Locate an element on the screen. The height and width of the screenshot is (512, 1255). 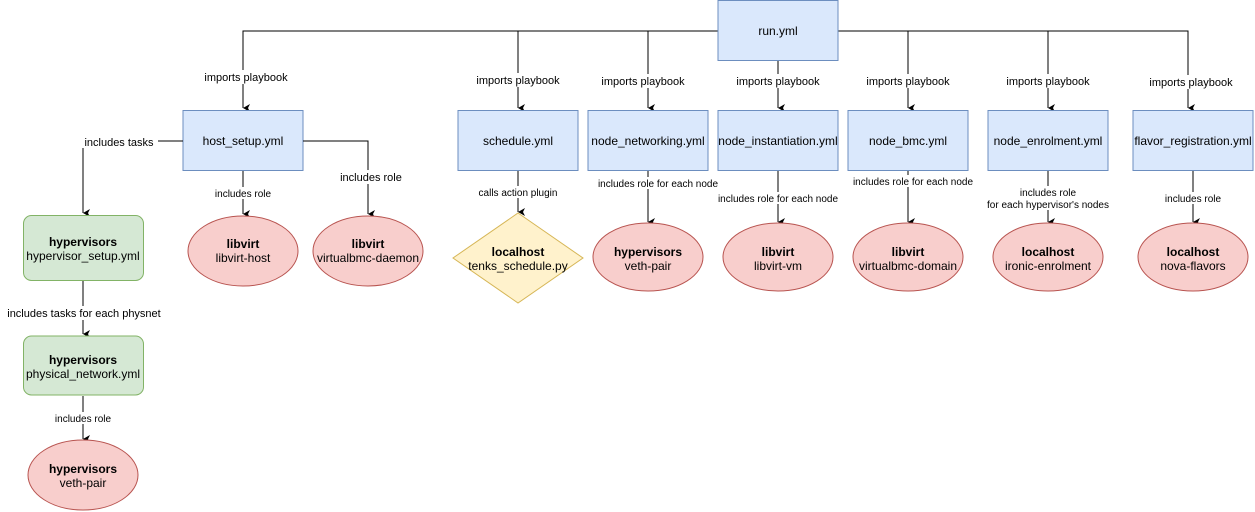
edge-label-nova-flavors: includes role is located at coordinates (1193, 199).